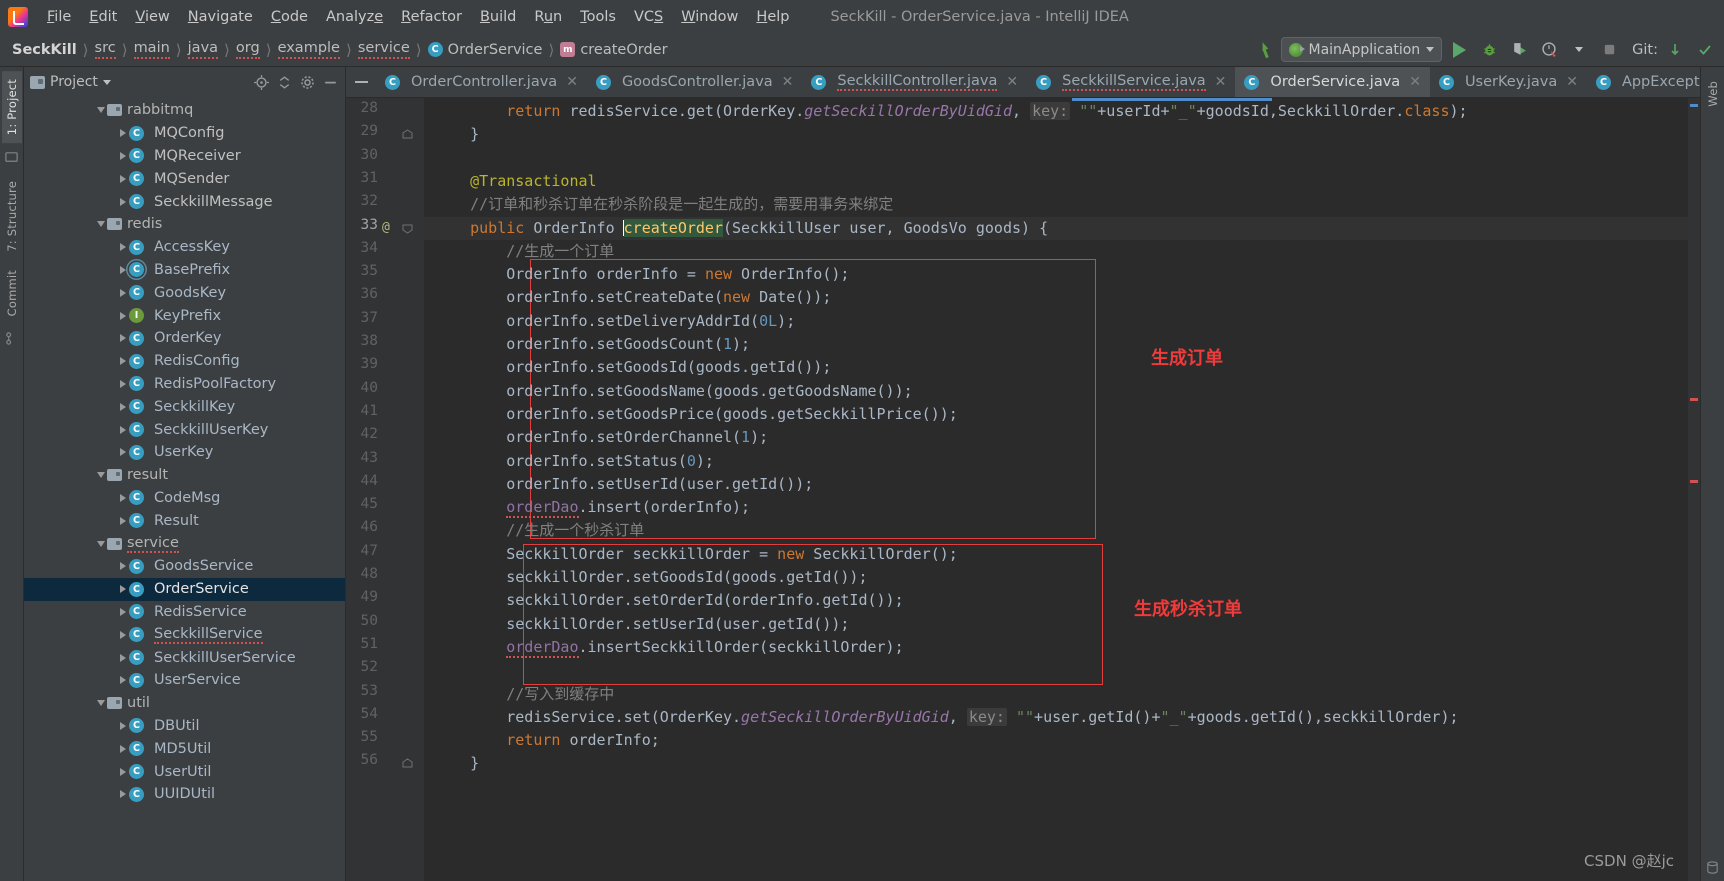 This screenshot has height=881, width=1724. What do you see at coordinates (103, 17) in the screenshot?
I see `menu-edit: Edit` at bounding box center [103, 17].